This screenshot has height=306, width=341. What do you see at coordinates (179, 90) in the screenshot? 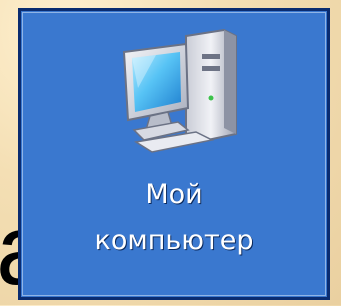
I see `my-computer-icon` at bounding box center [179, 90].